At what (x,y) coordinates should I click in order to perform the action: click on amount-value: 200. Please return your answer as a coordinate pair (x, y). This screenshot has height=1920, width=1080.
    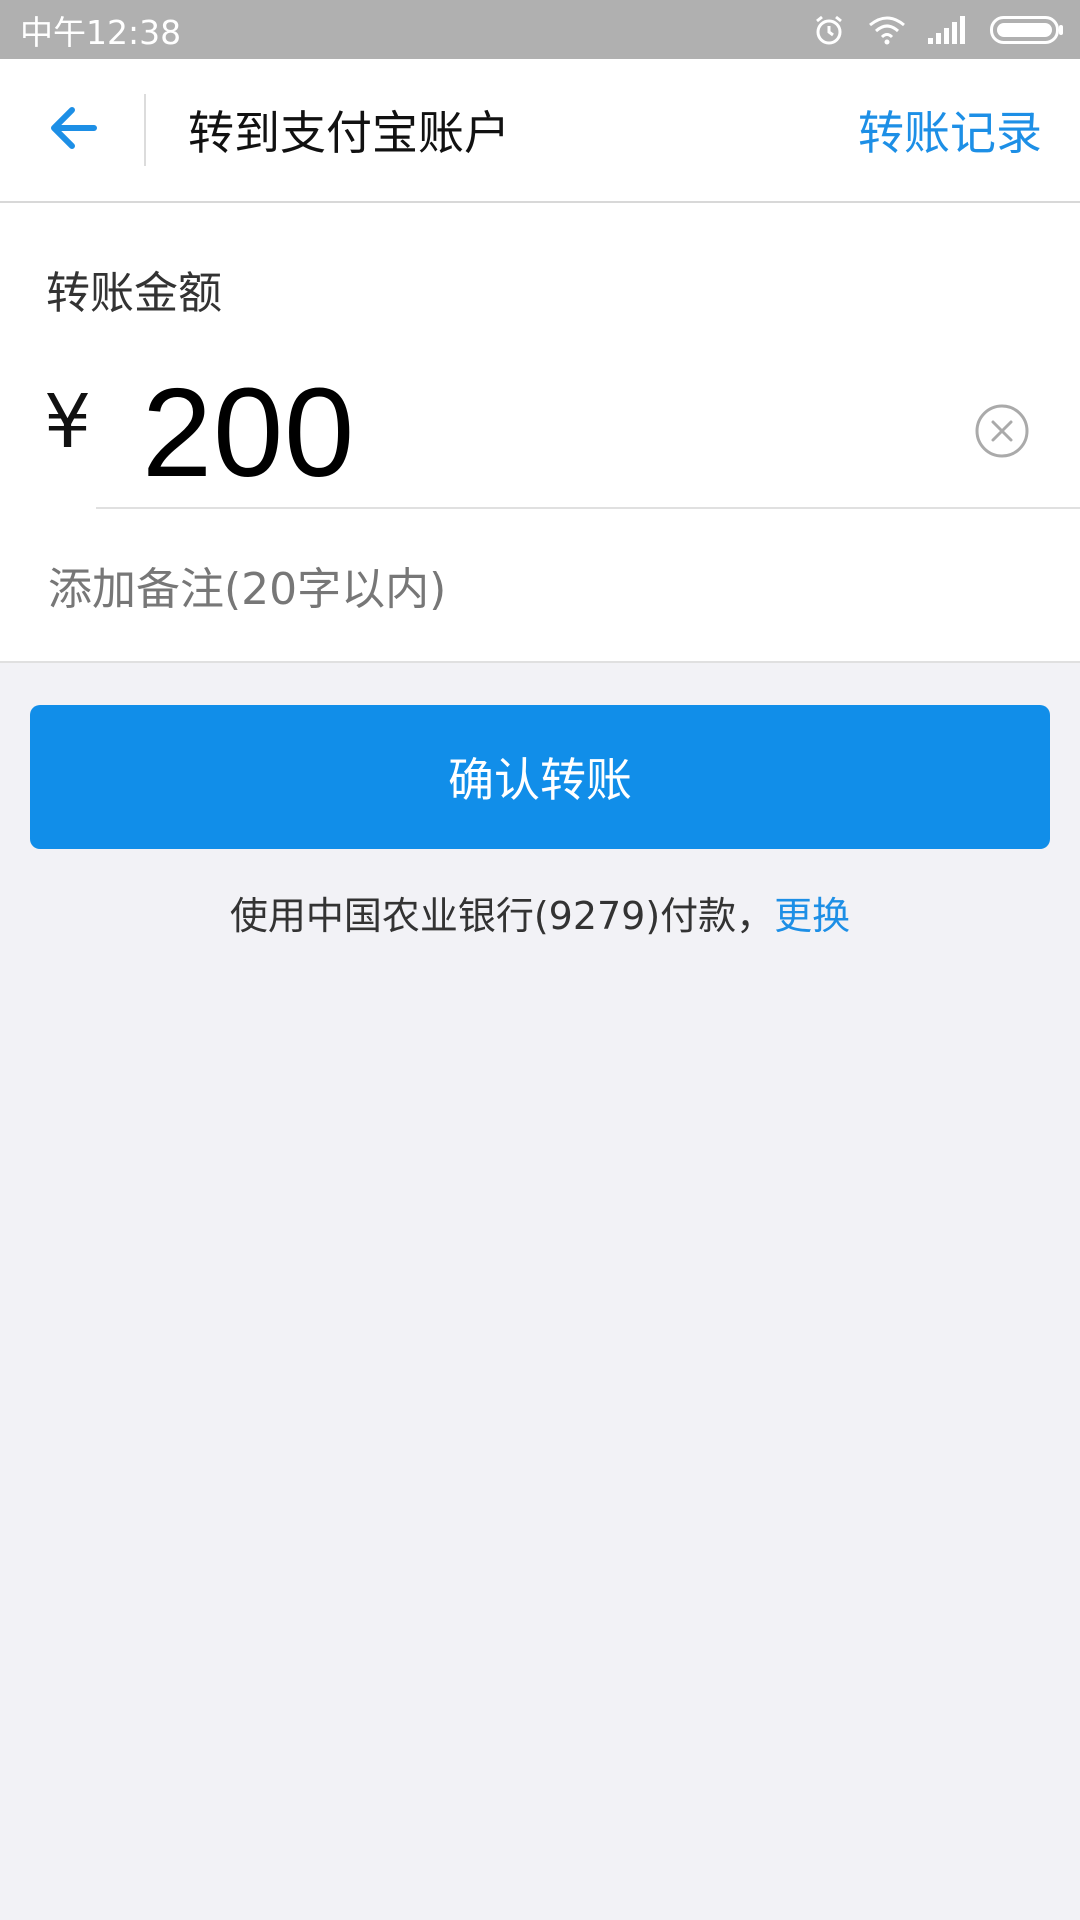
    Looking at the image, I should click on (249, 432).